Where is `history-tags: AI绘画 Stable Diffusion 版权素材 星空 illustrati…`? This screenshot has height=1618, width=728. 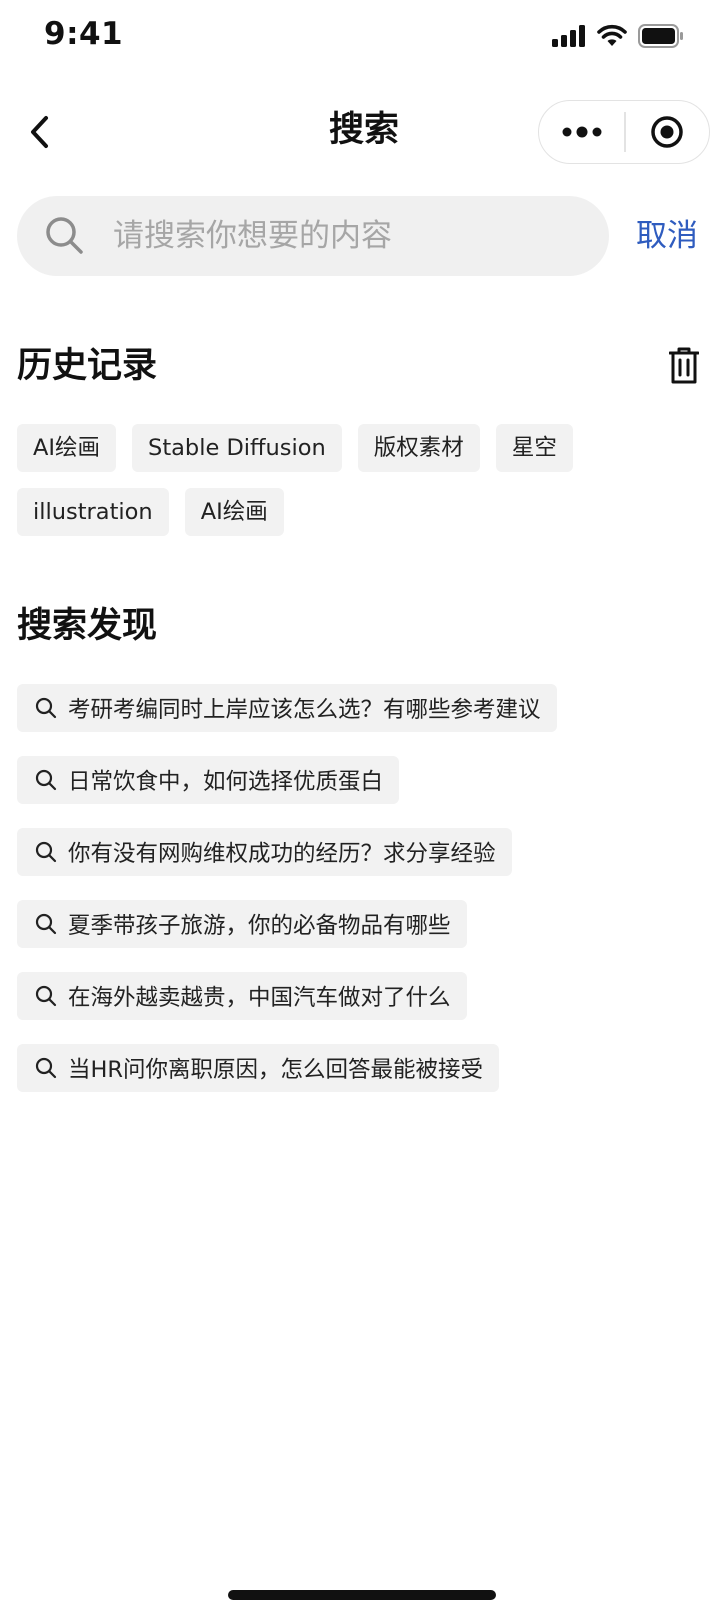
history-tags: AI绘画 Stable Diffusion 版权素材 星空 illustrati… is located at coordinates (362, 480).